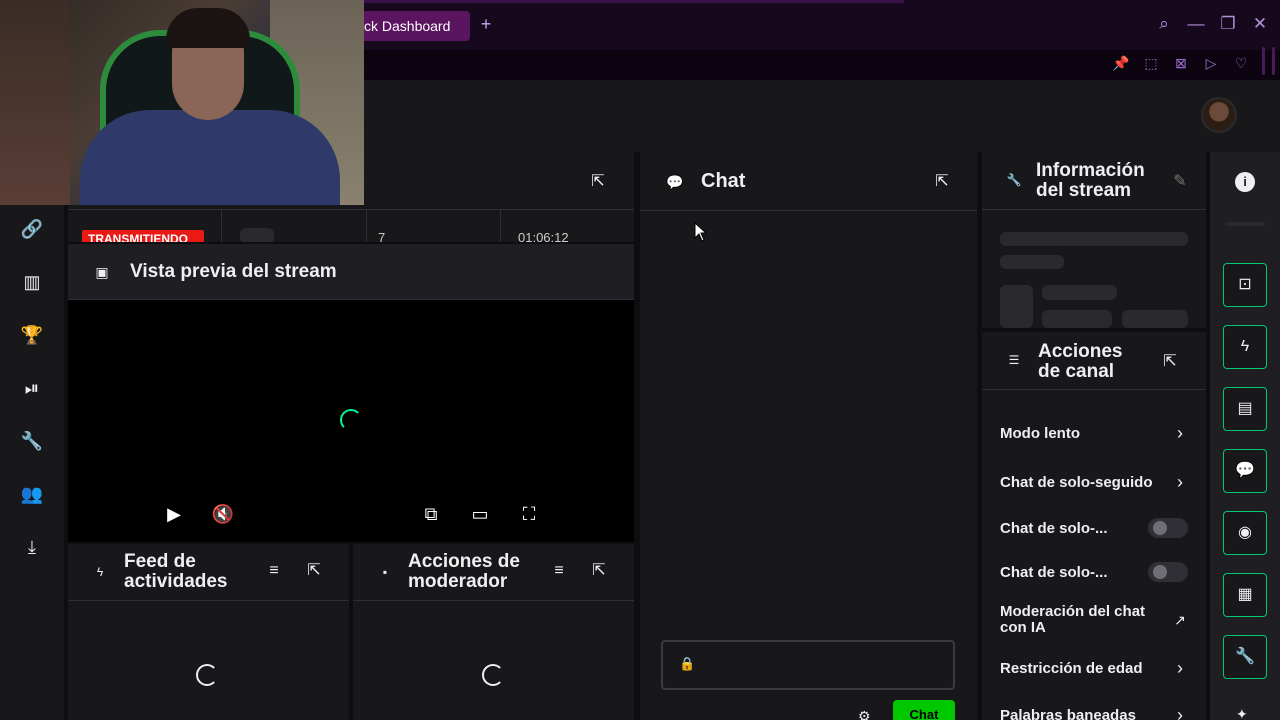  Describe the element at coordinates (32, 388) in the screenshot. I see `video-icon: ⏯` at that location.